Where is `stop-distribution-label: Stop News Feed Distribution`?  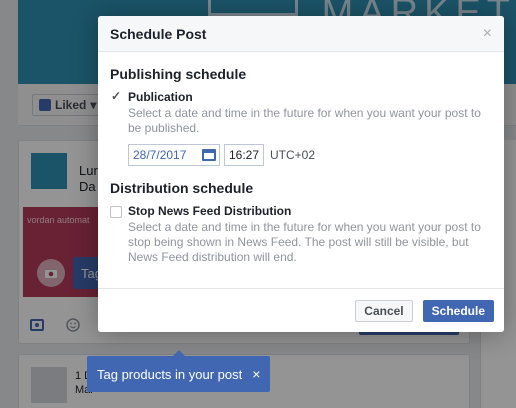
stop-distribution-label: Stop News Feed Distribution is located at coordinates (210, 211).